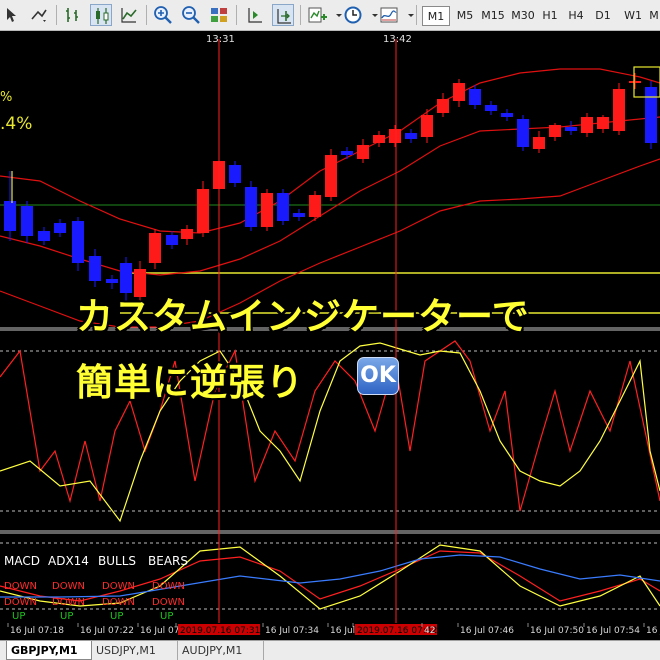 The width and height of the screenshot is (660, 660). Describe the element at coordinates (557, 631) in the screenshot. I see `axis-label-9: 16 Jul 07:50` at that location.